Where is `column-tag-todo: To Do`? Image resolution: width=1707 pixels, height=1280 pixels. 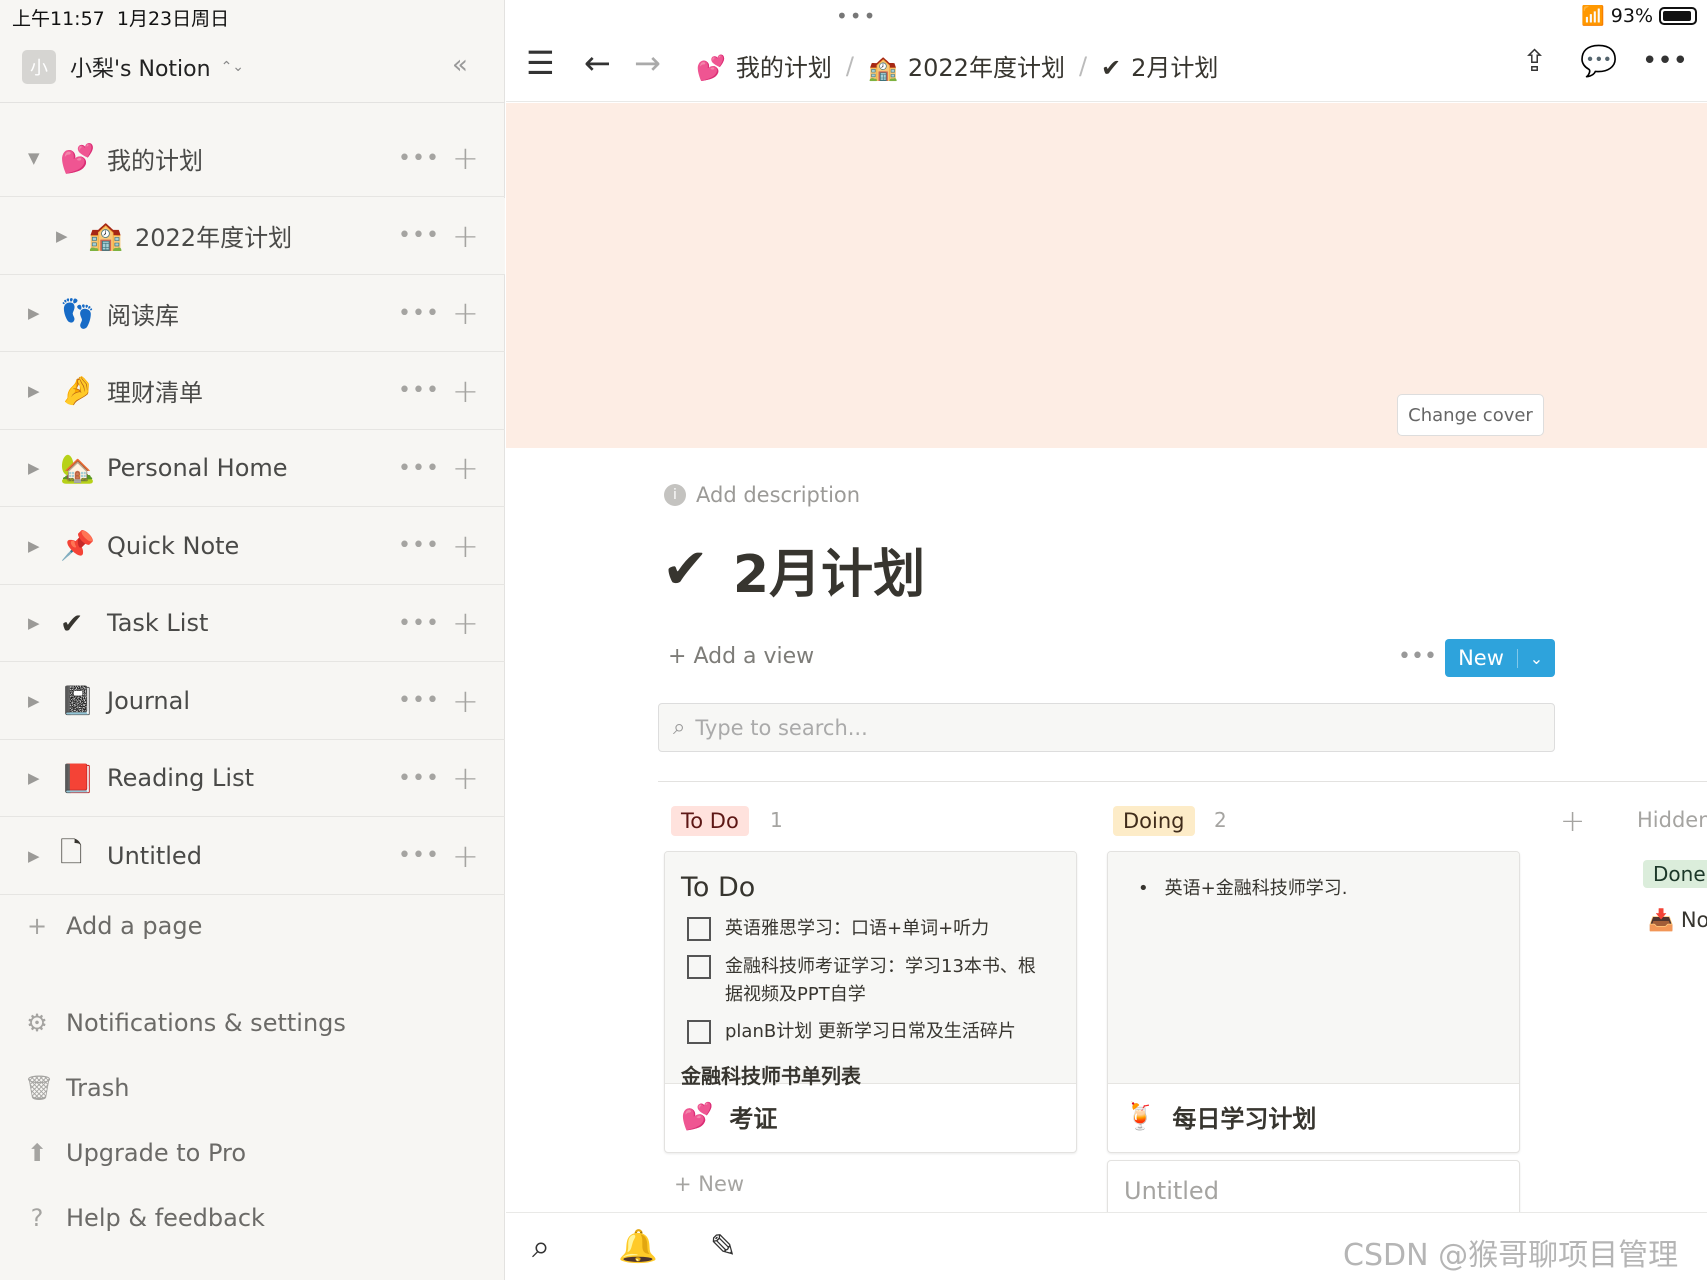 column-tag-todo: To Do is located at coordinates (710, 821).